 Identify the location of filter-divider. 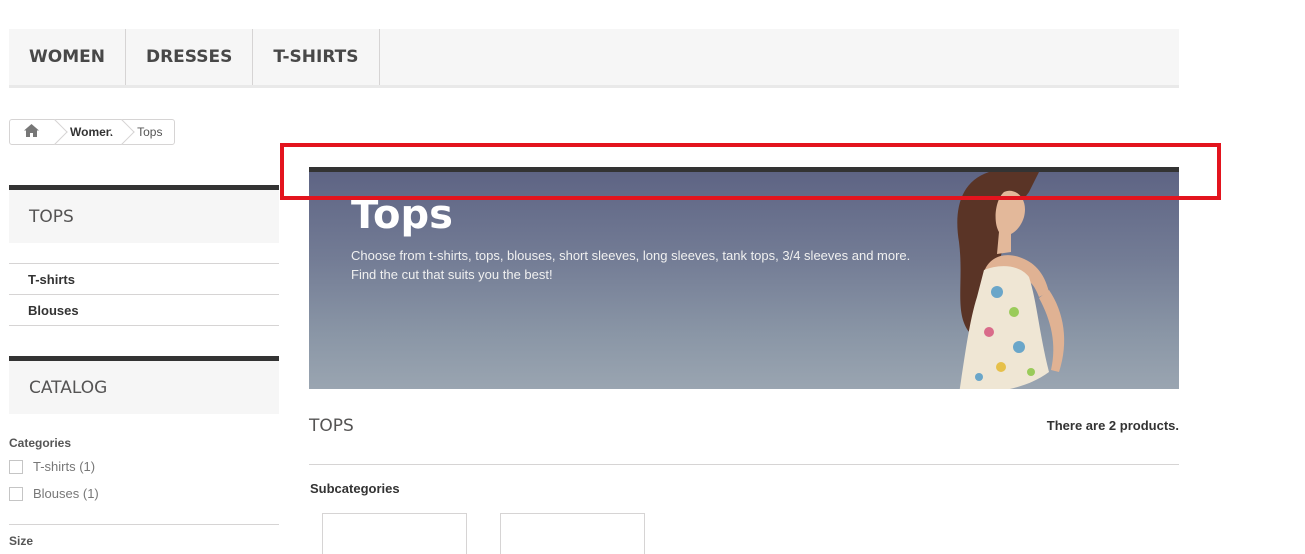
(144, 524).